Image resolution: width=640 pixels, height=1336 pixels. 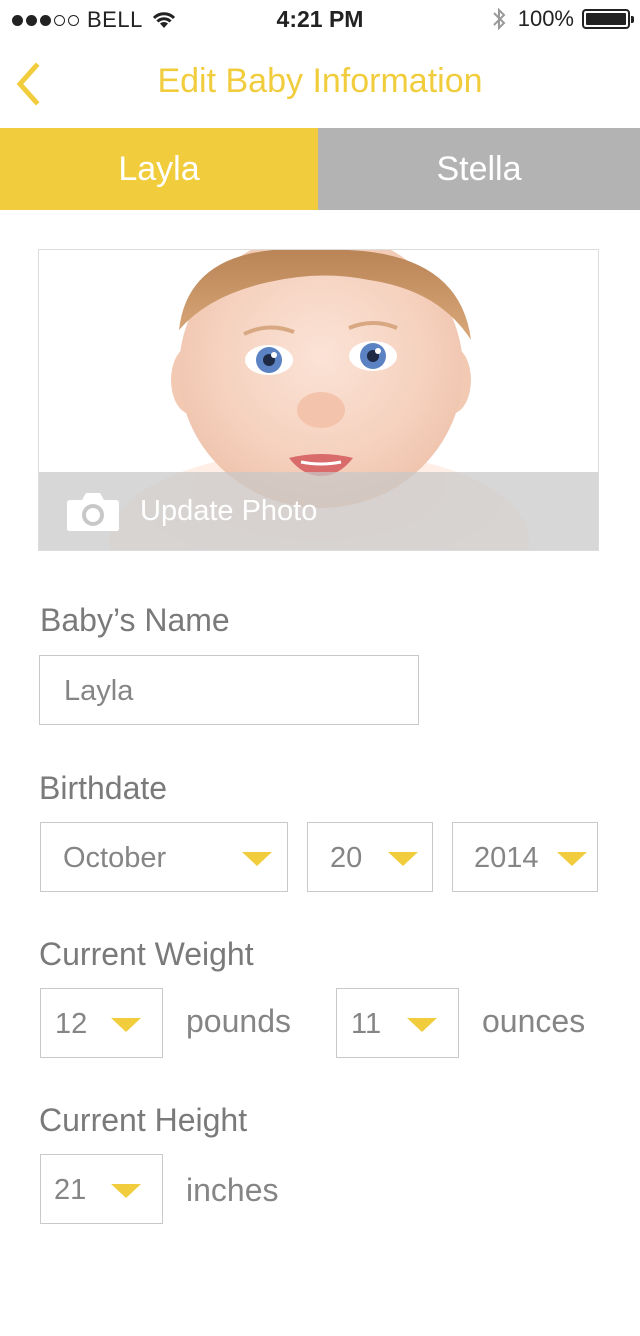 What do you see at coordinates (506, 858) in the screenshot?
I see `birth-year-value: 2014` at bounding box center [506, 858].